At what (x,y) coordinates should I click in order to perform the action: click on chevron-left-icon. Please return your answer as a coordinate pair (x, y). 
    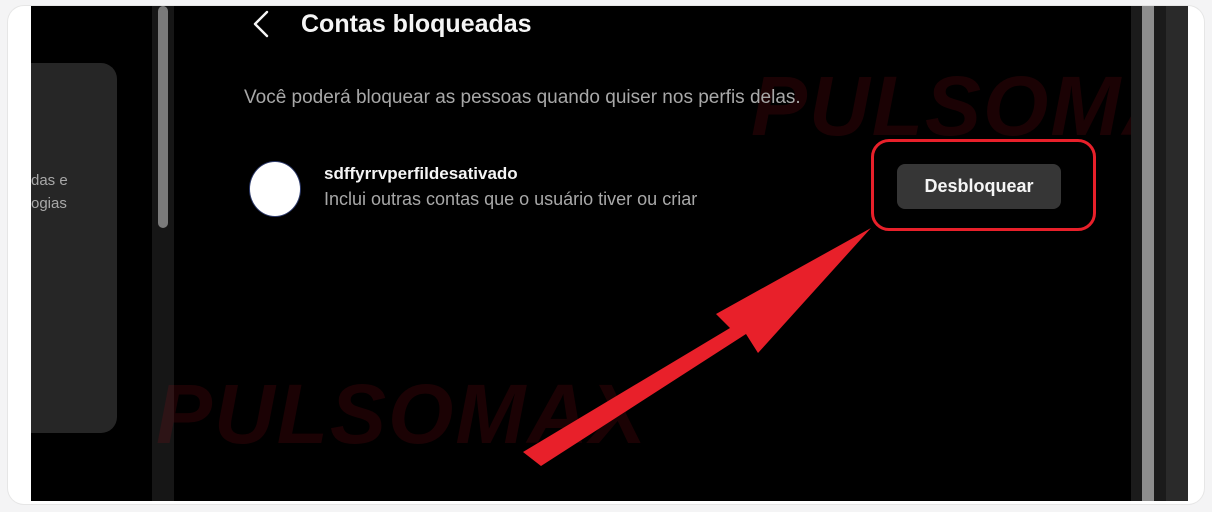
    Looking at the image, I should click on (261, 24).